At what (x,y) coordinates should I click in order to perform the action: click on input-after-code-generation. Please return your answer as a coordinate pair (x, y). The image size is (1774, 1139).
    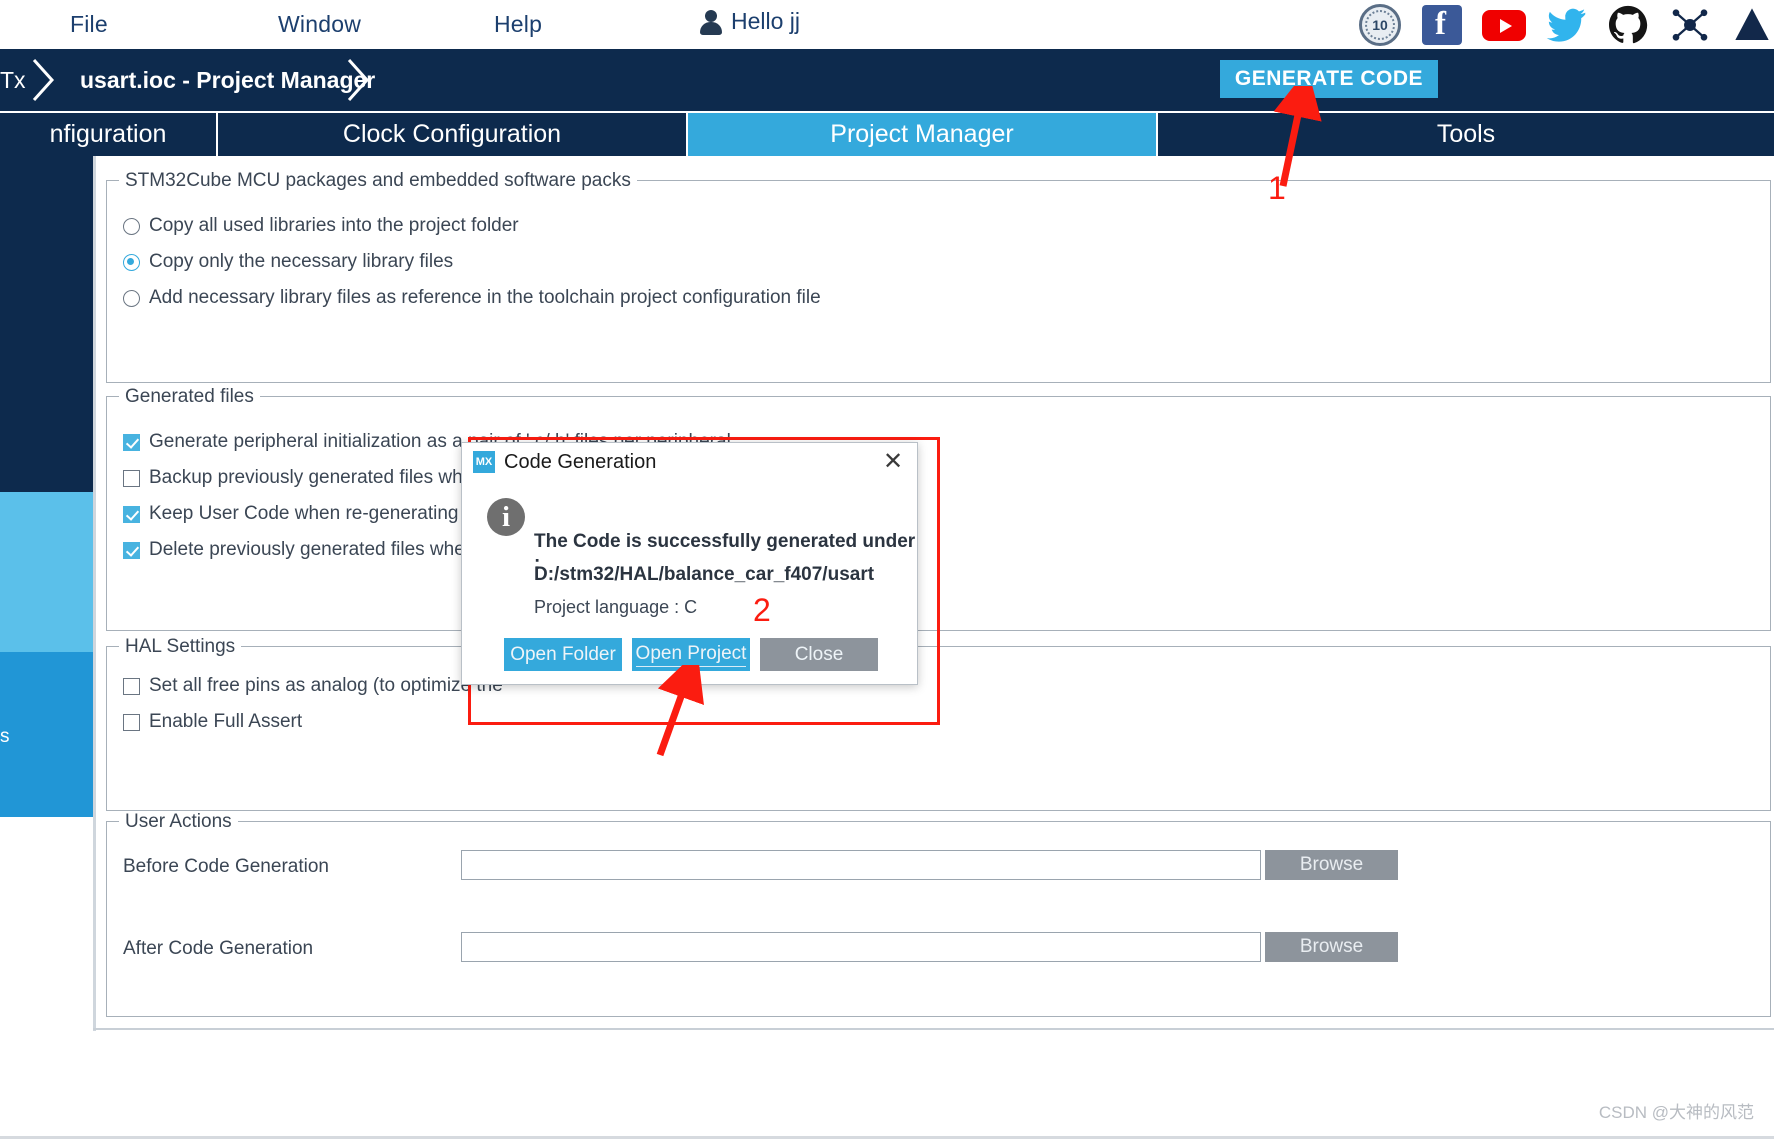
    Looking at the image, I should click on (861, 947).